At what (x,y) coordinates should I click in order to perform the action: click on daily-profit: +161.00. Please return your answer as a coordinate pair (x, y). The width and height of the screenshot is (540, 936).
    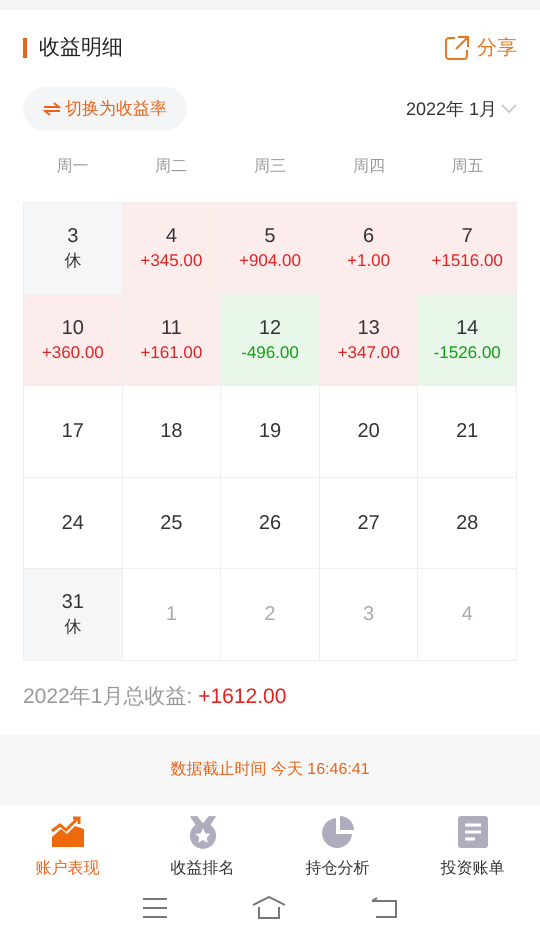
    Looking at the image, I should click on (171, 353).